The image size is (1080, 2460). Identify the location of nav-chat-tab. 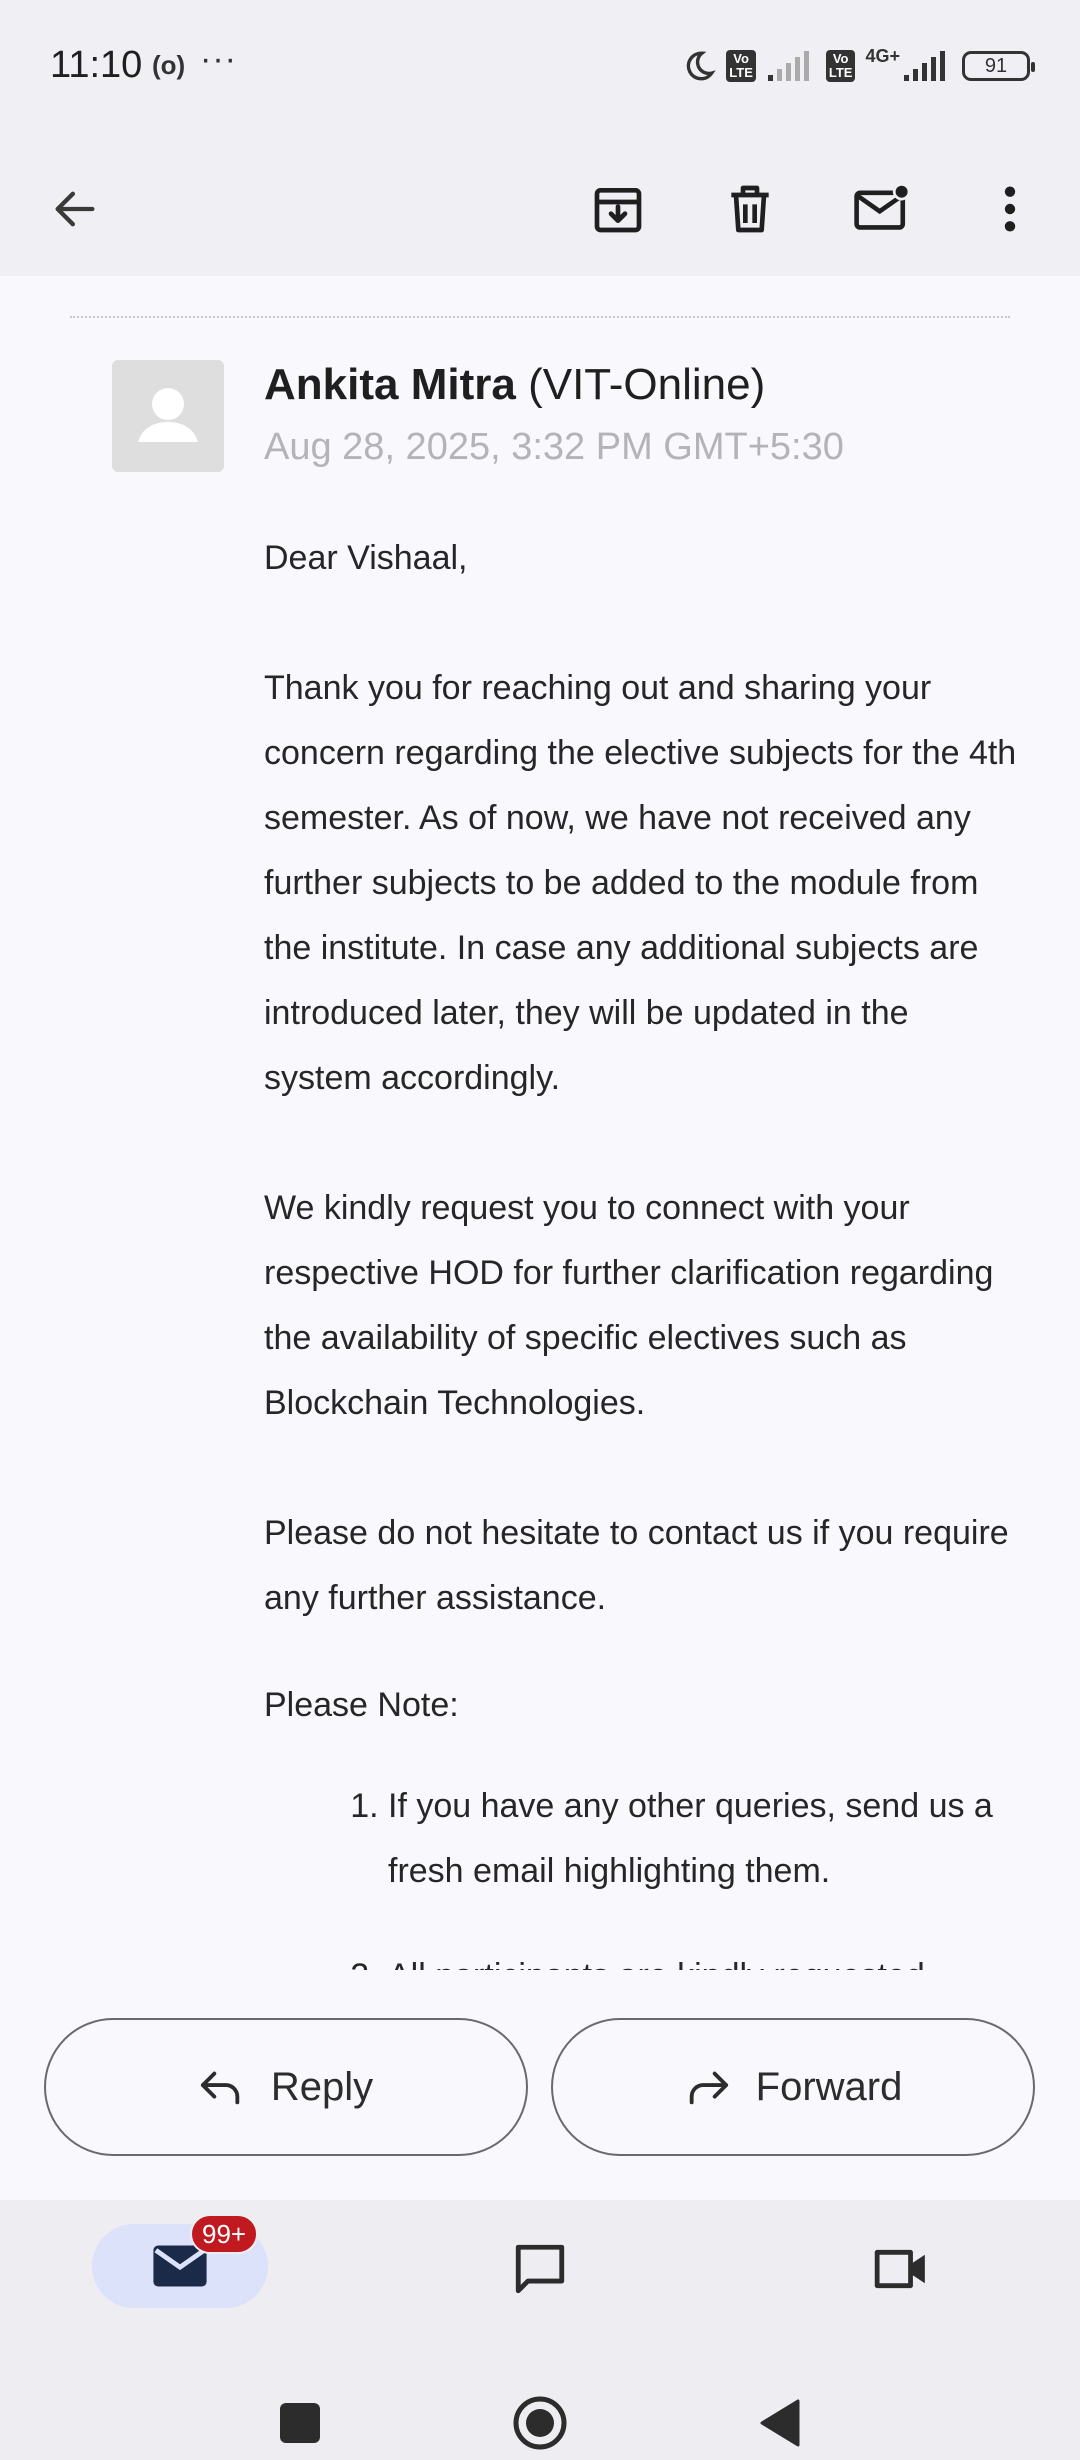
(540, 2269).